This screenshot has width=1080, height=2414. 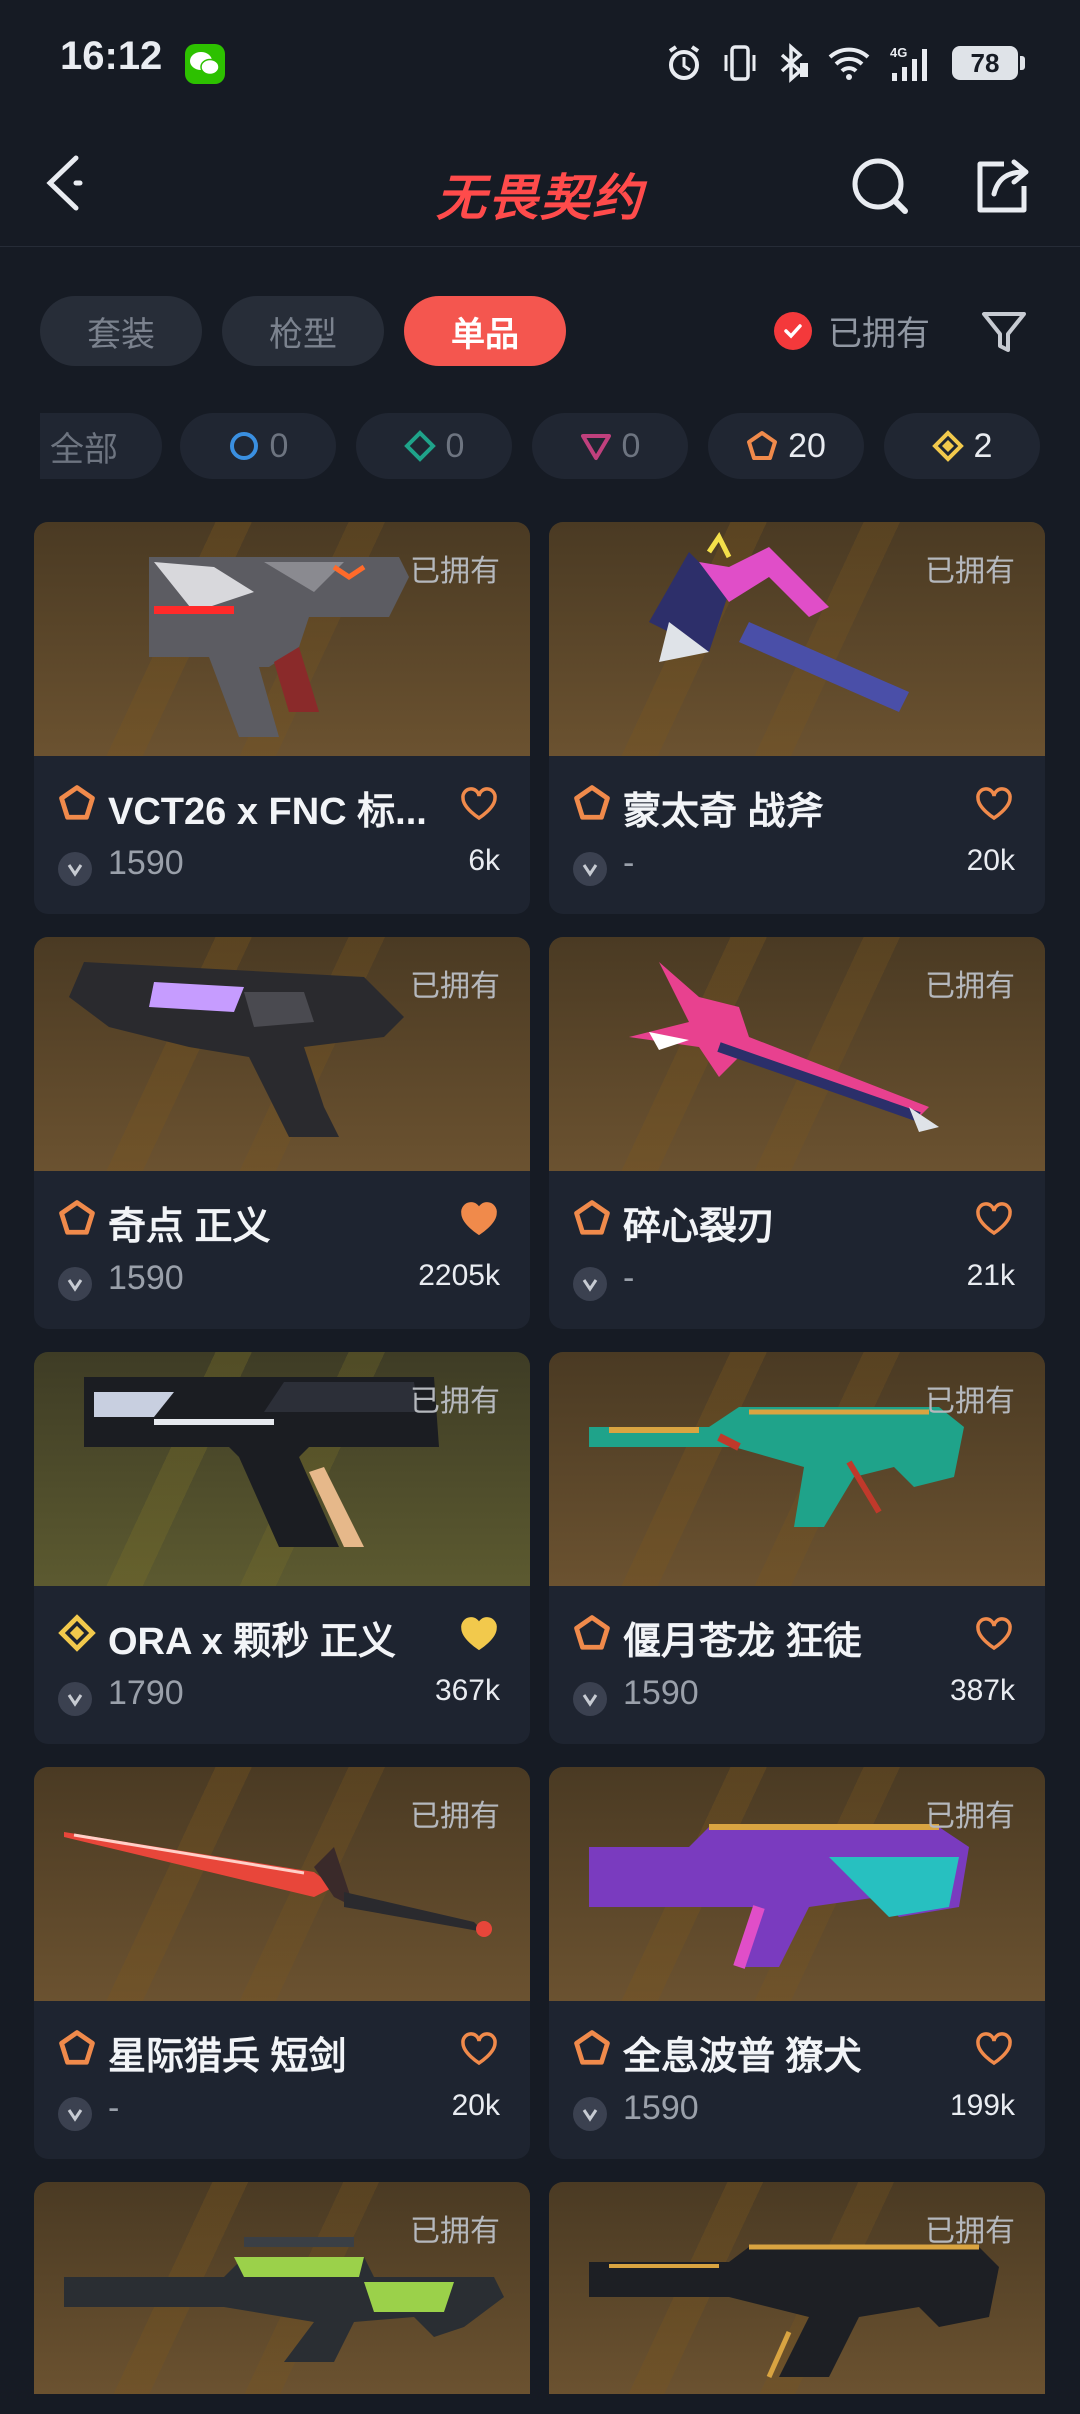 What do you see at coordinates (205, 64) in the screenshot?
I see `wechat-icon` at bounding box center [205, 64].